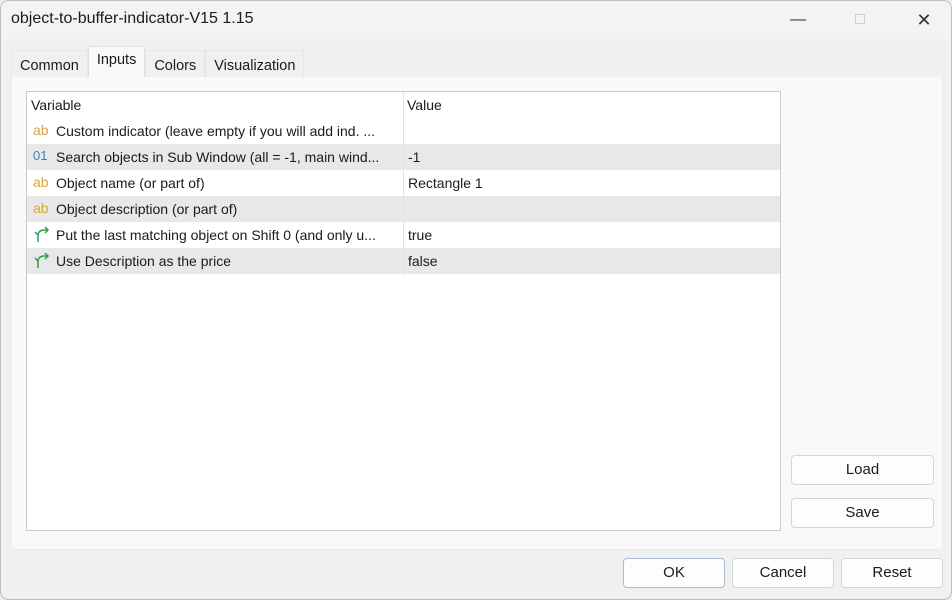 The image size is (952, 600). I want to click on variable-value: false, so click(423, 261).